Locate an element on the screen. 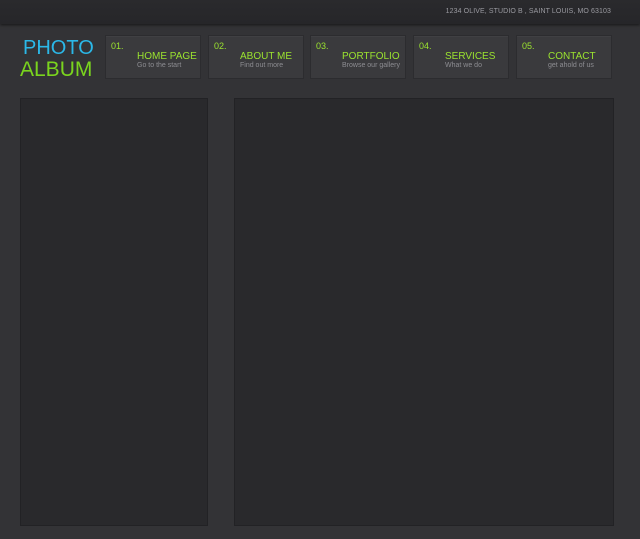 Image resolution: width=640 pixels, height=539 pixels. nav-item-subtitle: Browse our gallery is located at coordinates (371, 65).